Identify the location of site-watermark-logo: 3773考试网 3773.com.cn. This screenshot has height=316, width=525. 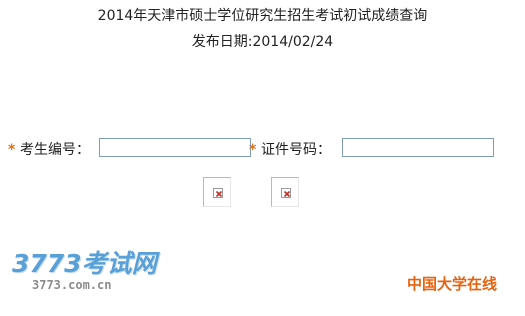
(97, 276).